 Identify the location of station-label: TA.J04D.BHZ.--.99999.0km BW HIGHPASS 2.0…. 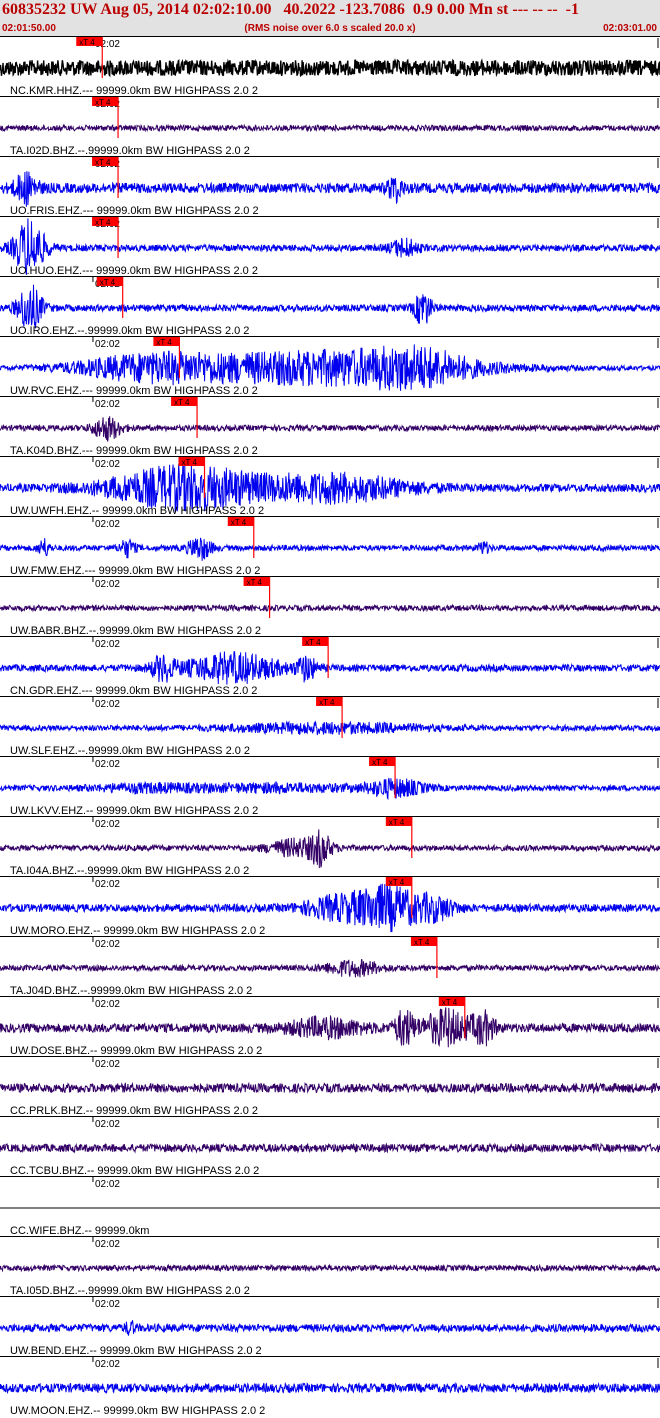
(131, 991).